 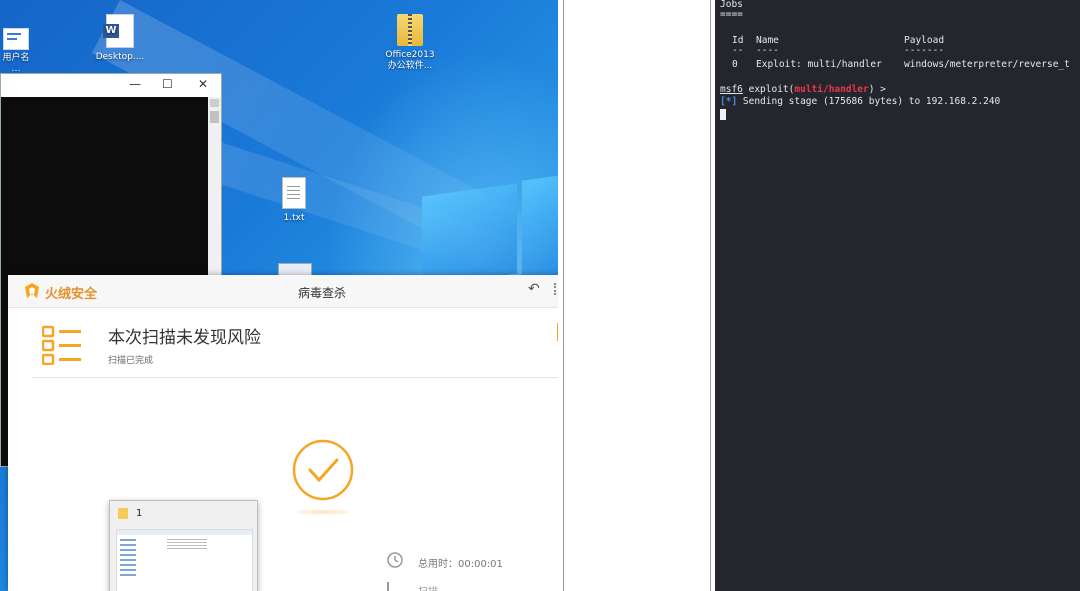 What do you see at coordinates (62, 345) in the screenshot?
I see `scan-list-icon` at bounding box center [62, 345].